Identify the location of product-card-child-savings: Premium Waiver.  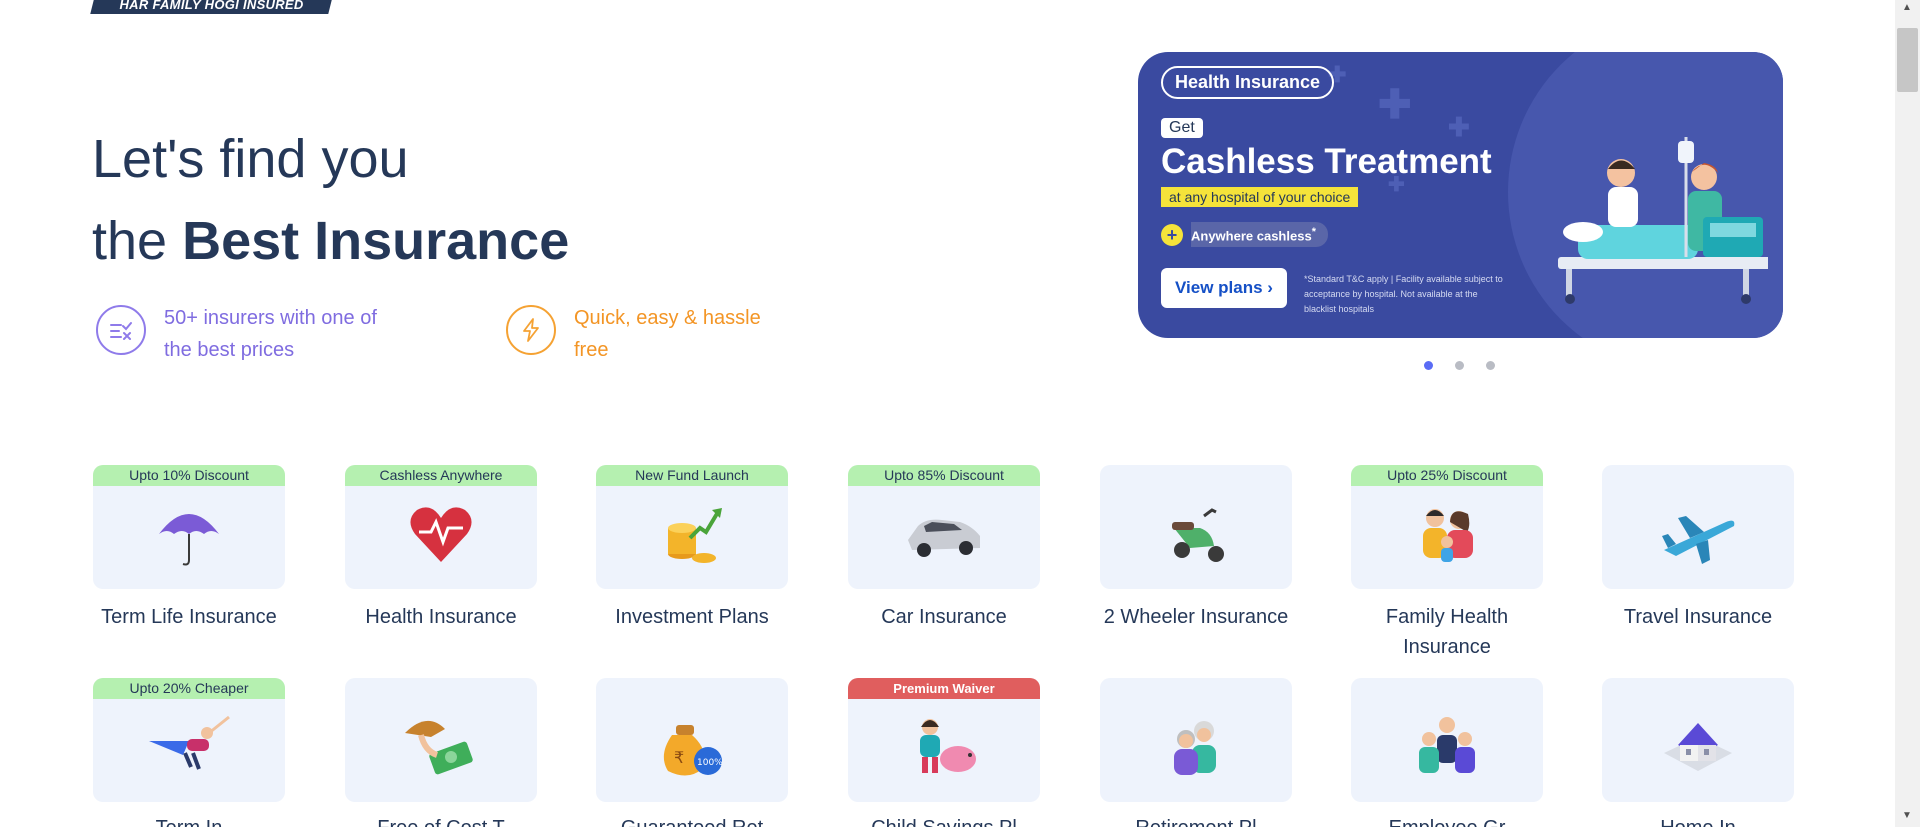
(944, 740).